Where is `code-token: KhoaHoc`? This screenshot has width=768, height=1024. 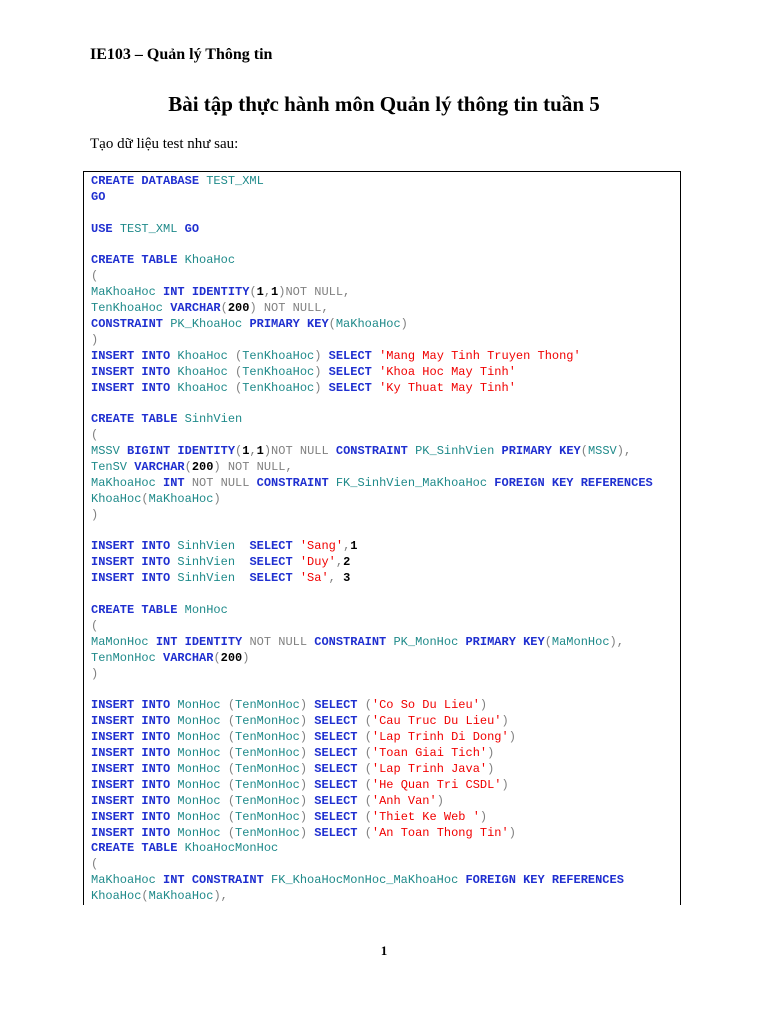
code-token: KhoaHoc is located at coordinates (206, 355).